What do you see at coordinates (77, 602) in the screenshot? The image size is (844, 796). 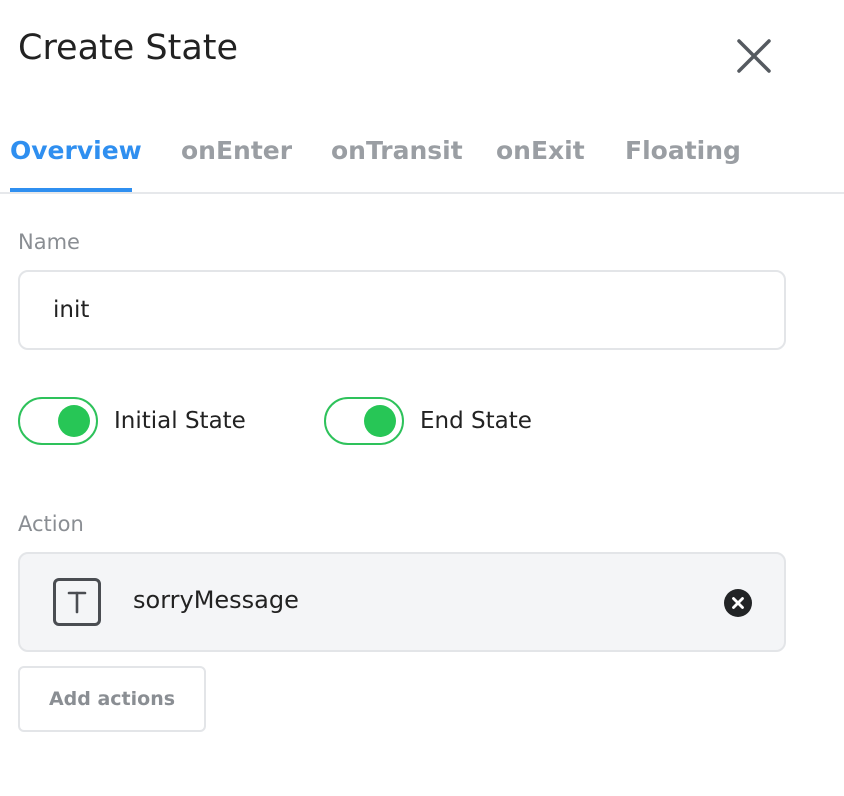 I see `text-type-icon` at bounding box center [77, 602].